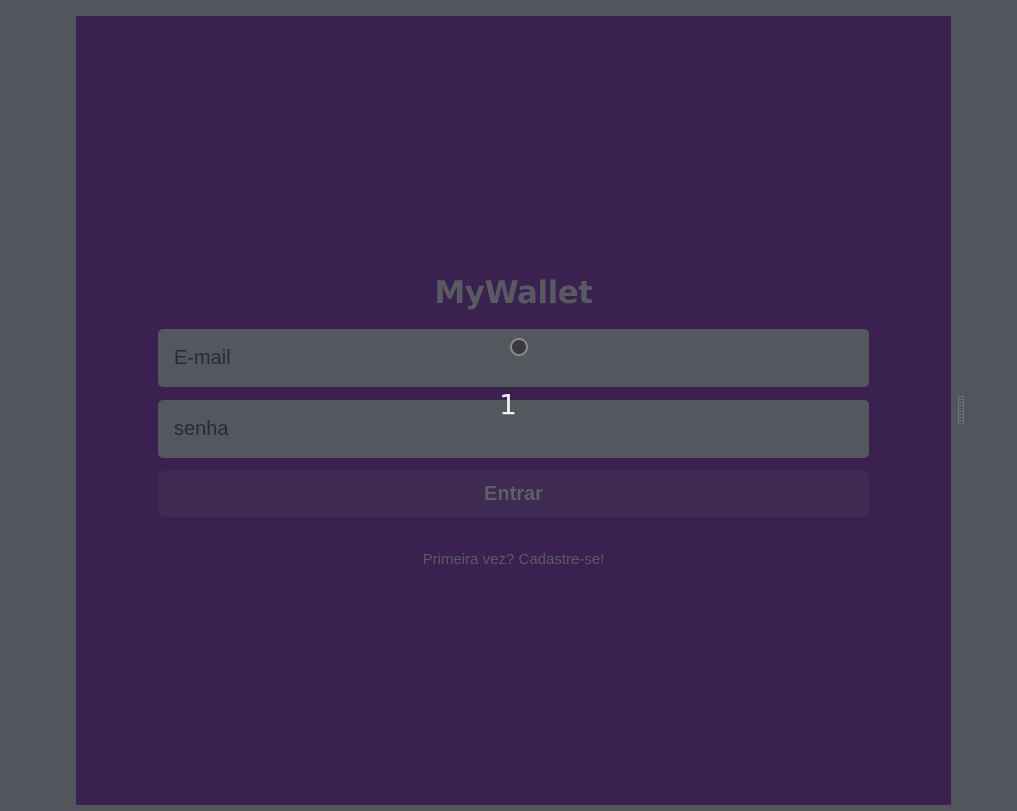 Image resolution: width=1017 pixels, height=811 pixels. I want to click on login-button: Entrar, so click(513, 494).